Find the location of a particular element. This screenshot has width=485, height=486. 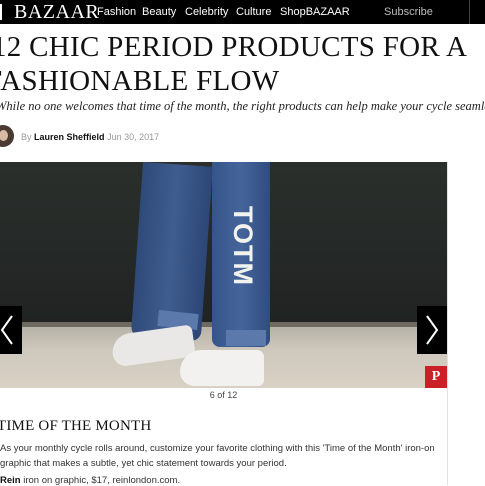

gallery-prev-button is located at coordinates (11, 330).